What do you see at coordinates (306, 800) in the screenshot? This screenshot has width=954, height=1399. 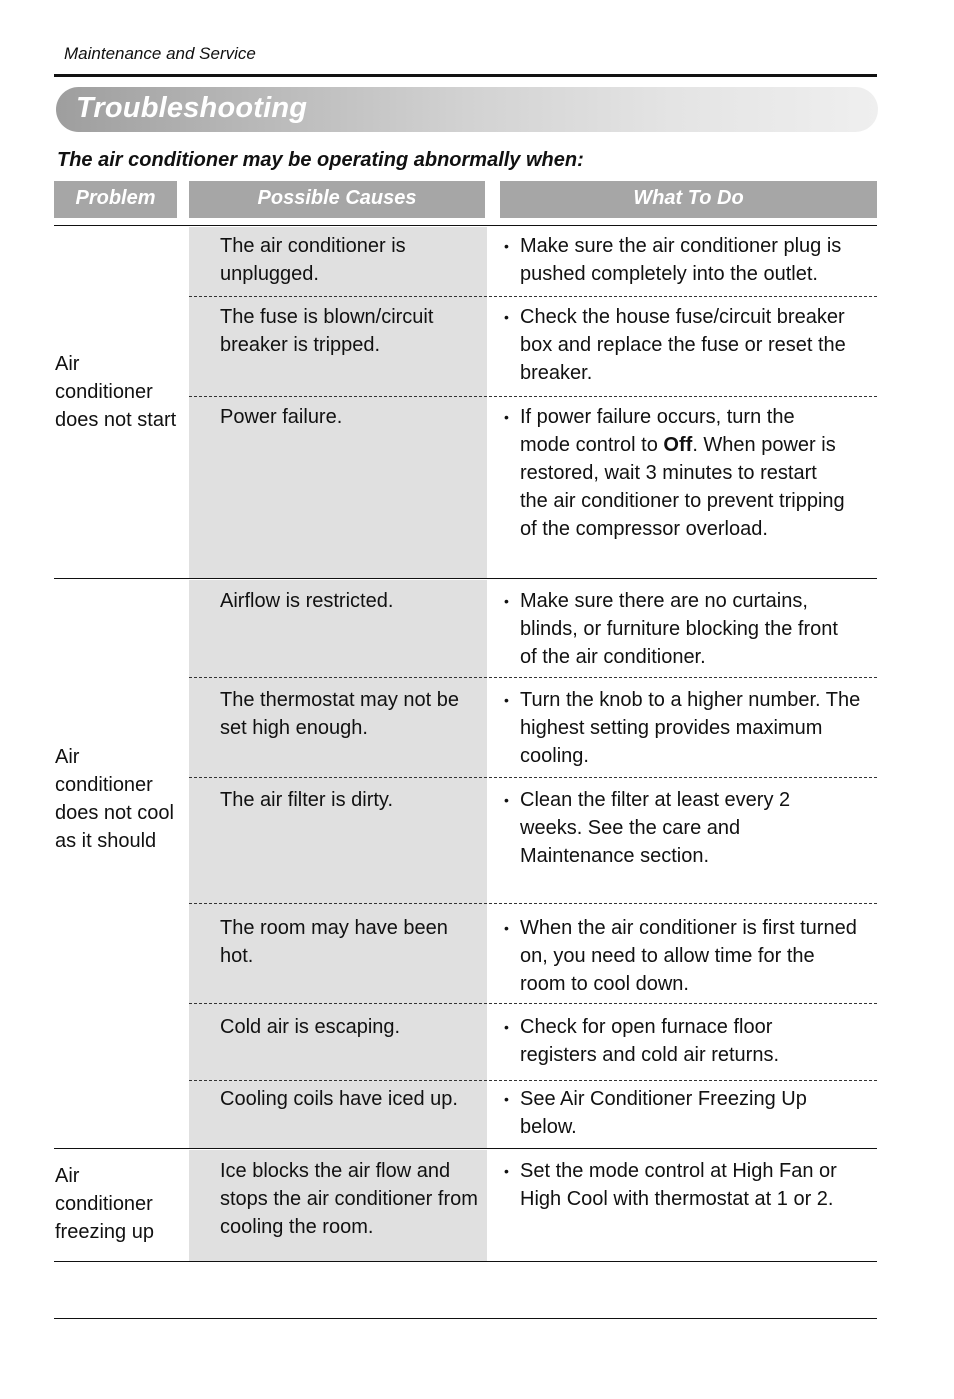 I see `cause-text: The air filter is dirty.` at bounding box center [306, 800].